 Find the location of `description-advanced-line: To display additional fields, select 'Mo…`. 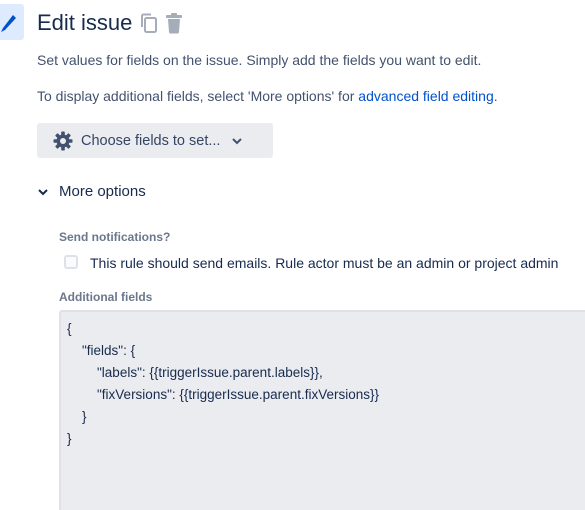

description-advanced-line: To display additional fields, select 'Mo… is located at coordinates (267, 96).